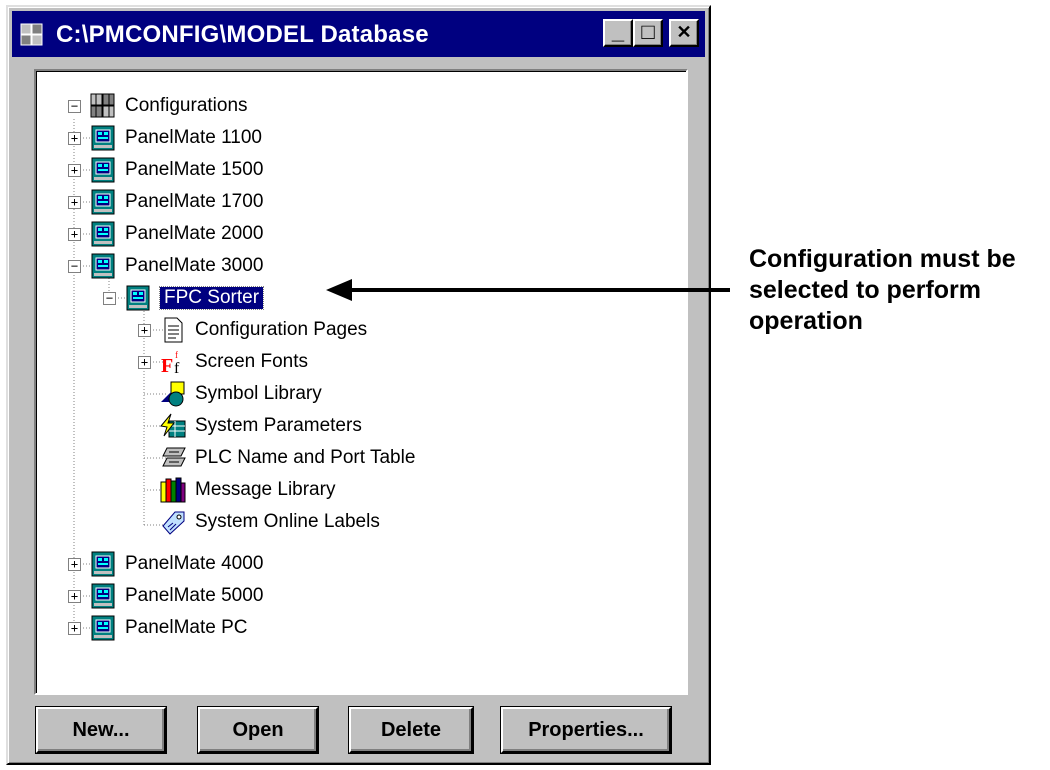  I want to click on maximize-icon: □, so click(648, 31).